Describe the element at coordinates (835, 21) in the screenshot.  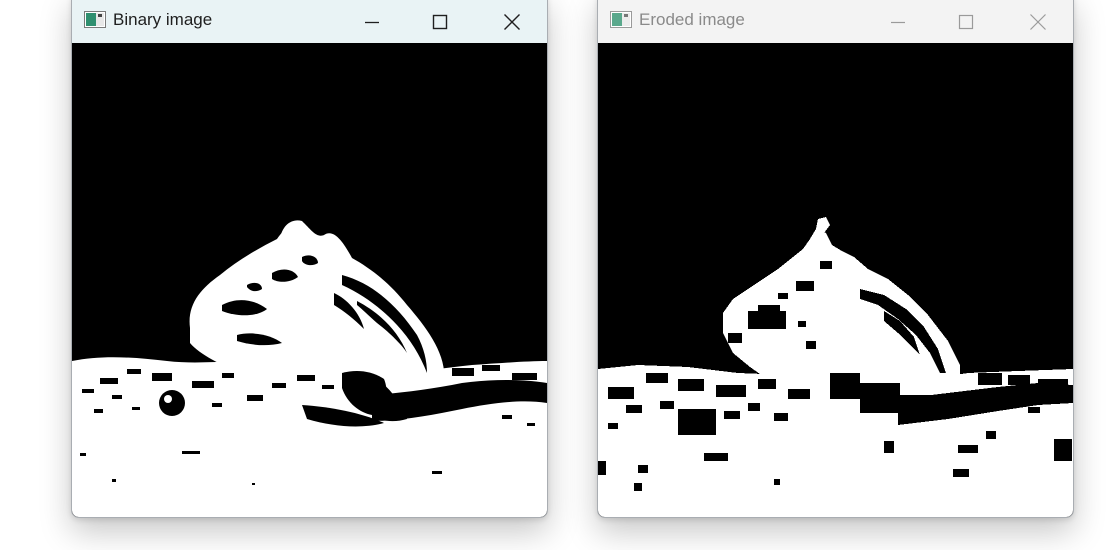
I see `title-bar: Eroded image` at that location.